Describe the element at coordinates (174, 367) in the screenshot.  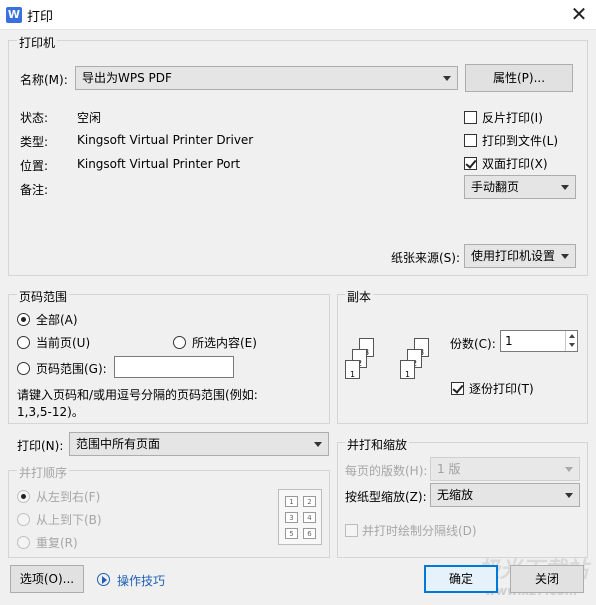
I see `page-range-input` at that location.